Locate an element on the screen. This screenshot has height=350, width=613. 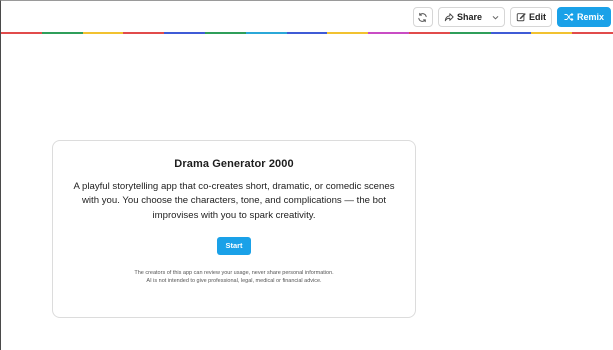
color-stripe is located at coordinates (307, 33).